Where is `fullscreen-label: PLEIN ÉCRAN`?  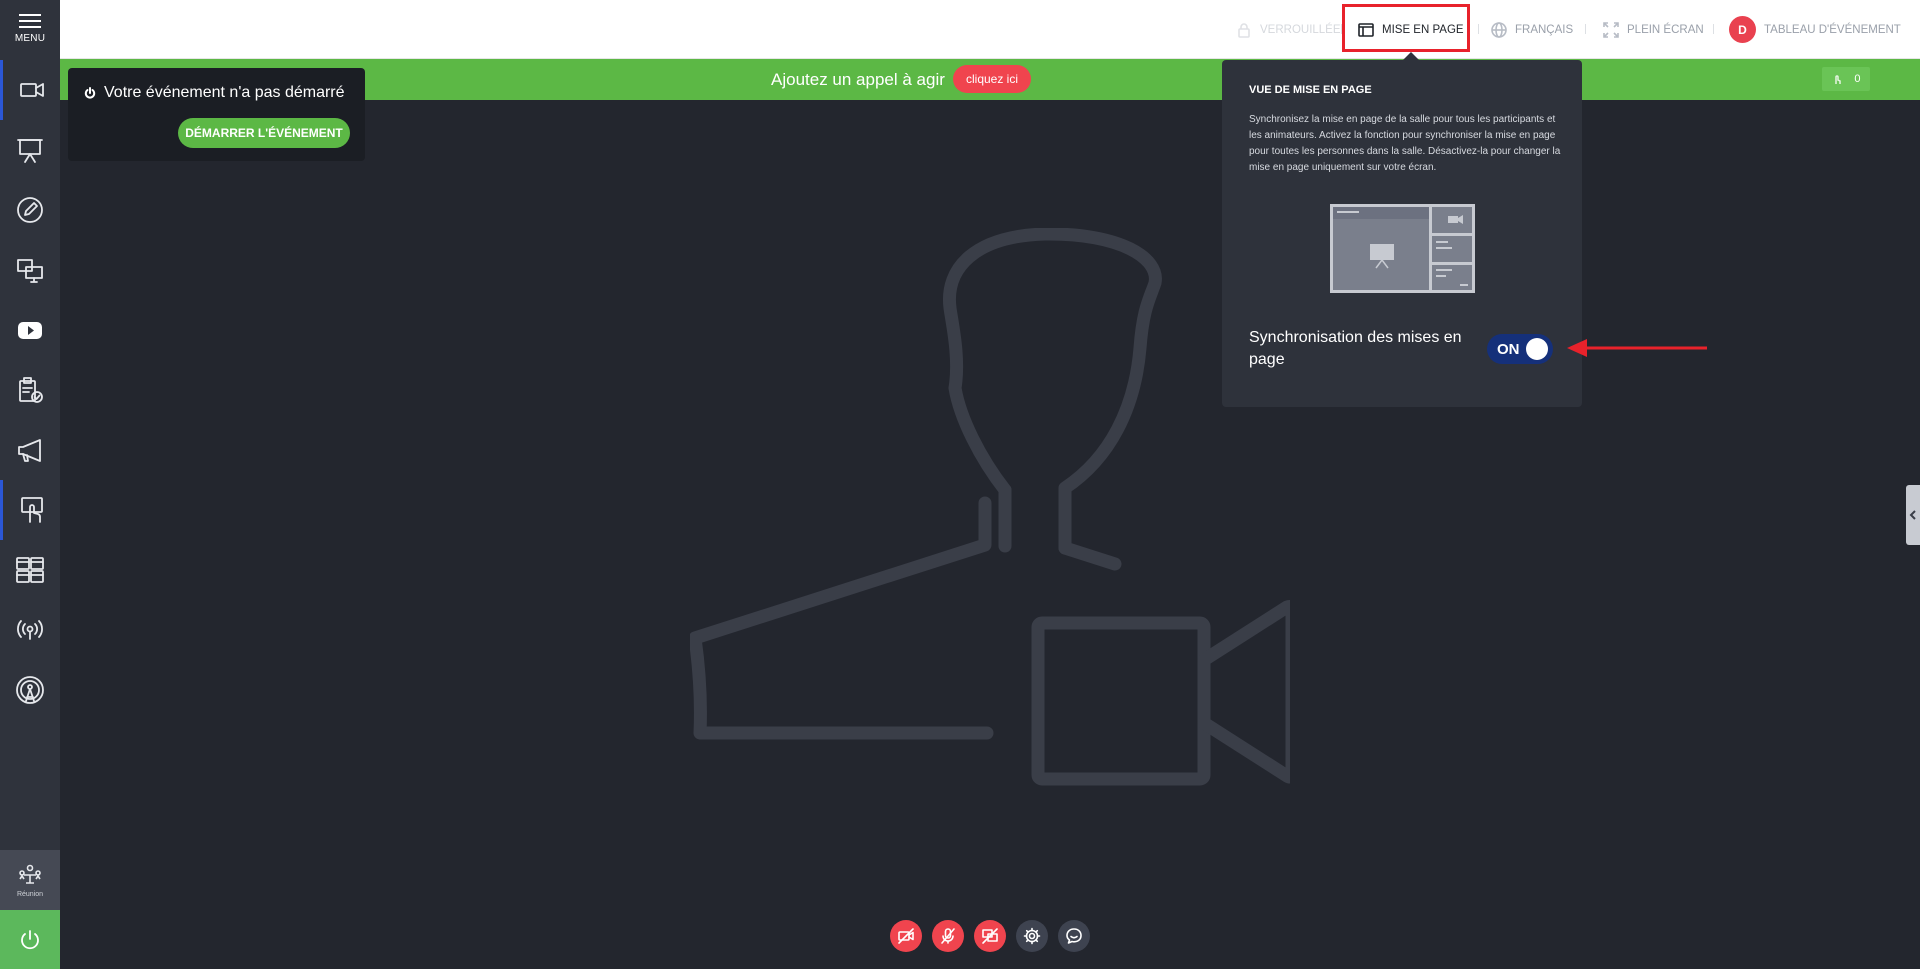
fullscreen-label: PLEIN ÉCRAN is located at coordinates (1665, 29).